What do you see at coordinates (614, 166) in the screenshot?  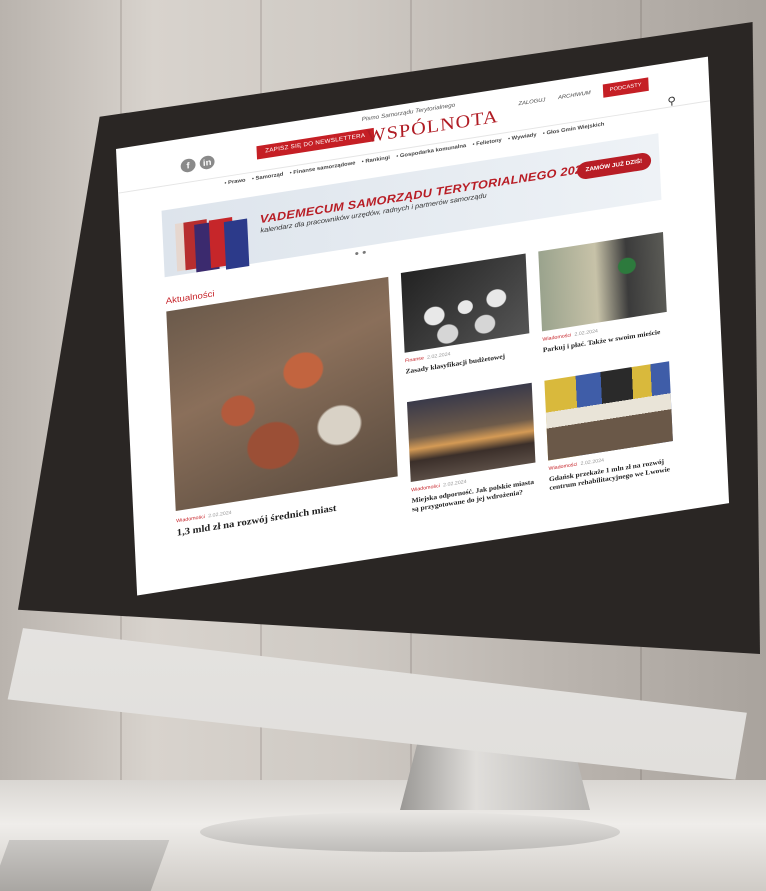 I see `order-button: ZAMÓW JUŻ DZIŚ!` at bounding box center [614, 166].